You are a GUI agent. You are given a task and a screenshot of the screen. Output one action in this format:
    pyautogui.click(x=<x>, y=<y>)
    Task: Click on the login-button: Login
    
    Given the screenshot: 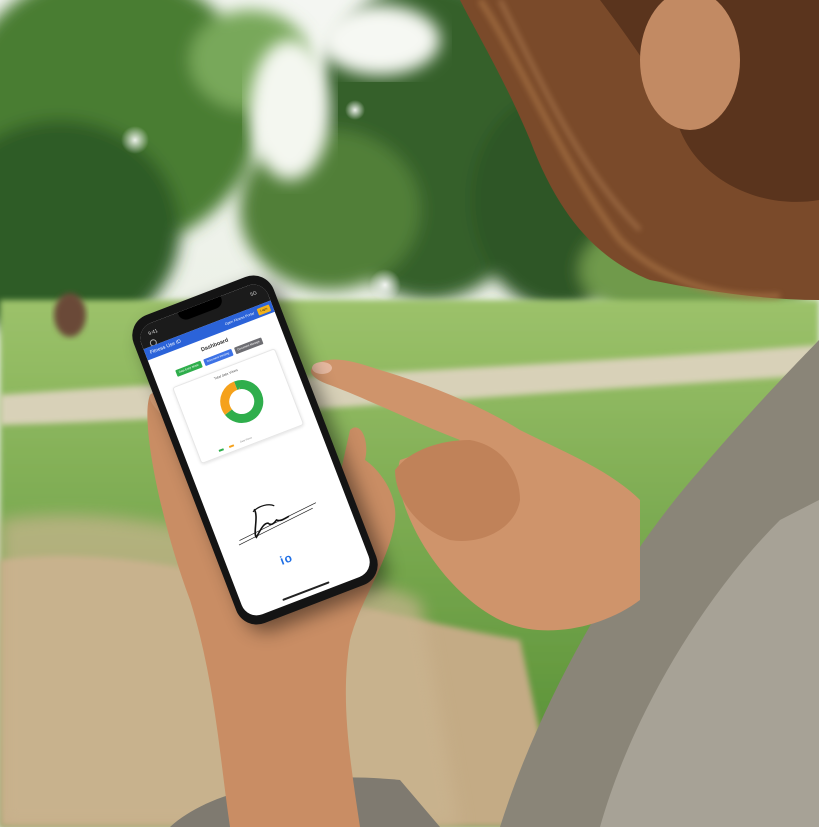 What is the action you would take?
    pyautogui.click(x=264, y=309)
    